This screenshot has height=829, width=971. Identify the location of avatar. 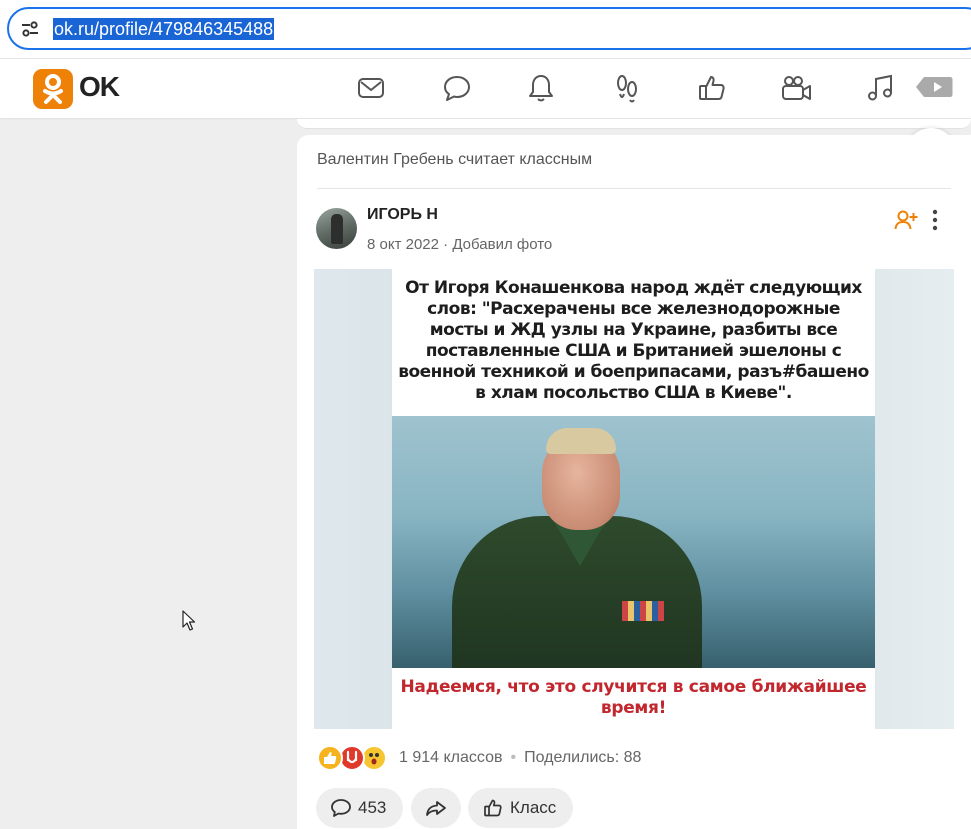
(336, 228).